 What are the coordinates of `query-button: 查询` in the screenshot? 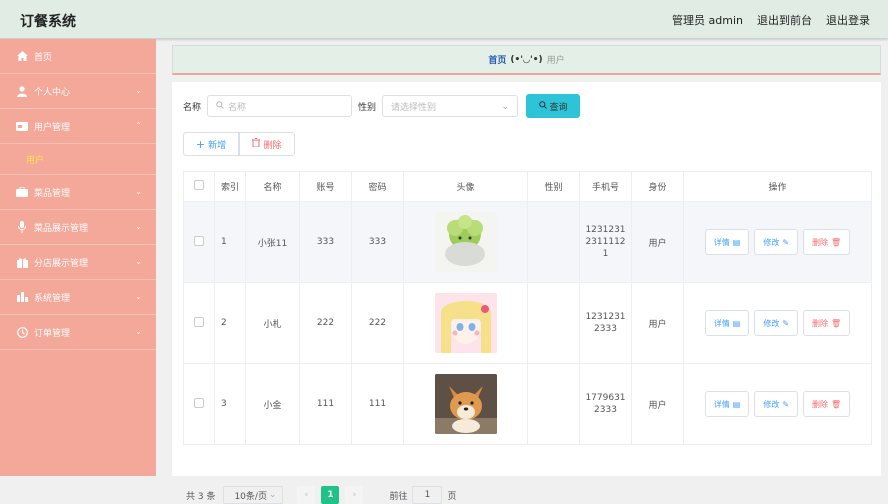 It's located at (553, 106).